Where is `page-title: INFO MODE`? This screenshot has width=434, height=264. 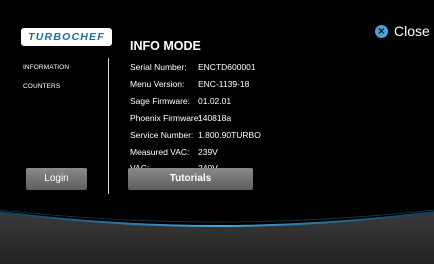
page-title: INFO MODE is located at coordinates (165, 46).